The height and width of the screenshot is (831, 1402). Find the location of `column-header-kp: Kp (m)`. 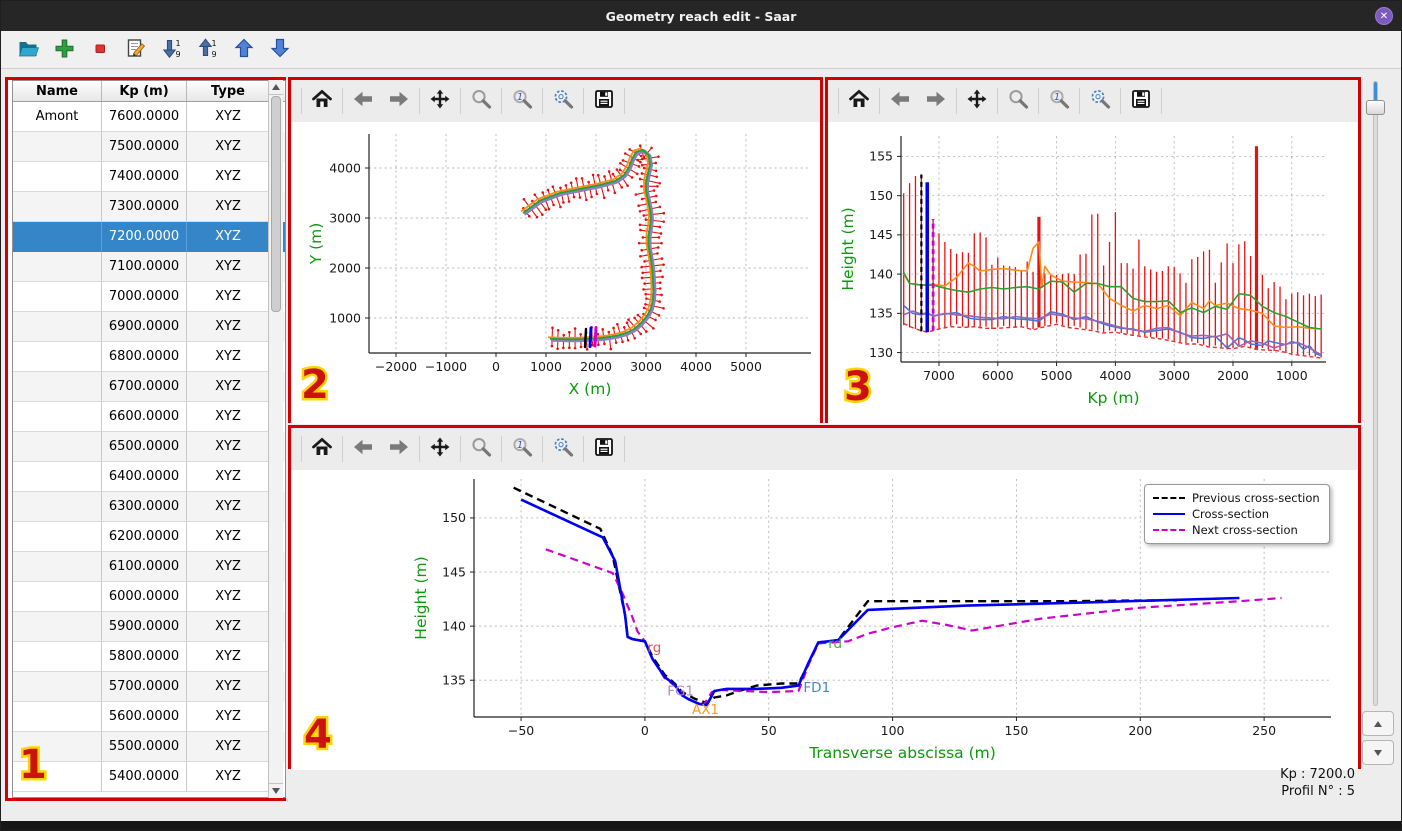

column-header-kp: Kp (m) is located at coordinates (144, 91).